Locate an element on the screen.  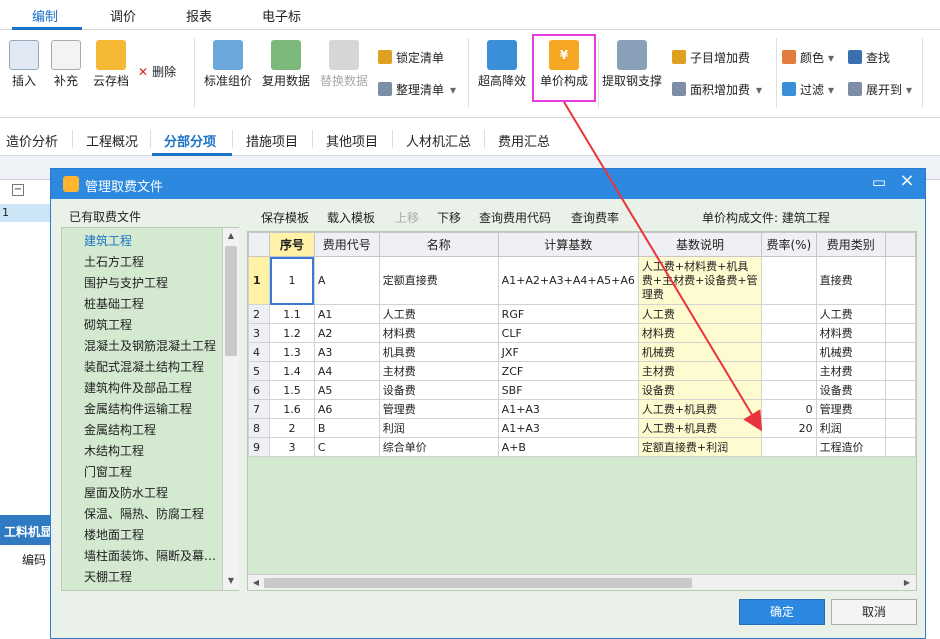
menu-tab-etender: 电子标 is located at coordinates (281, 15).